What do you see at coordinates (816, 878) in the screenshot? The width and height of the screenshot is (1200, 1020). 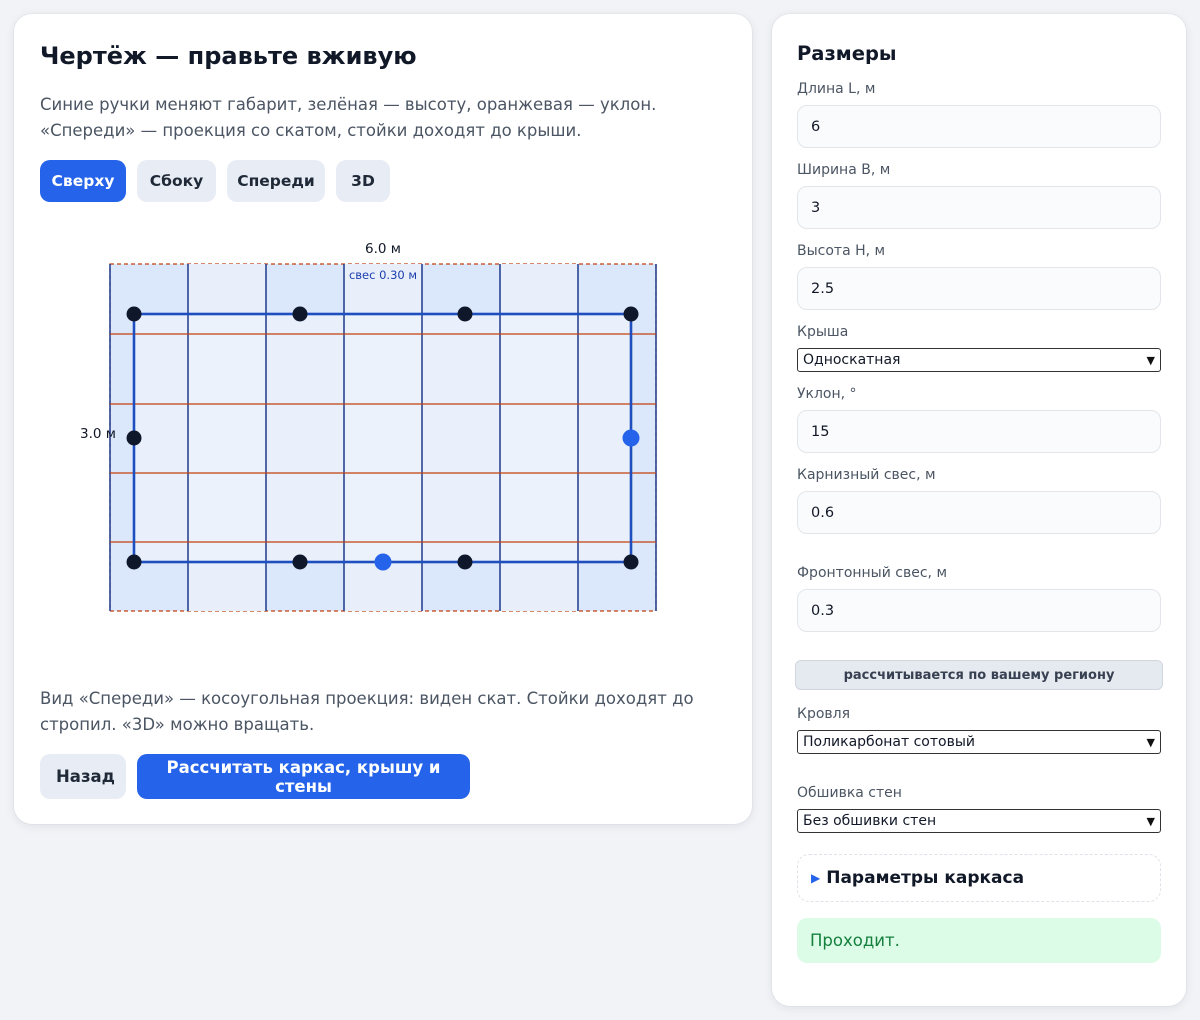 I see `caret-right-icon: ▶` at bounding box center [816, 878].